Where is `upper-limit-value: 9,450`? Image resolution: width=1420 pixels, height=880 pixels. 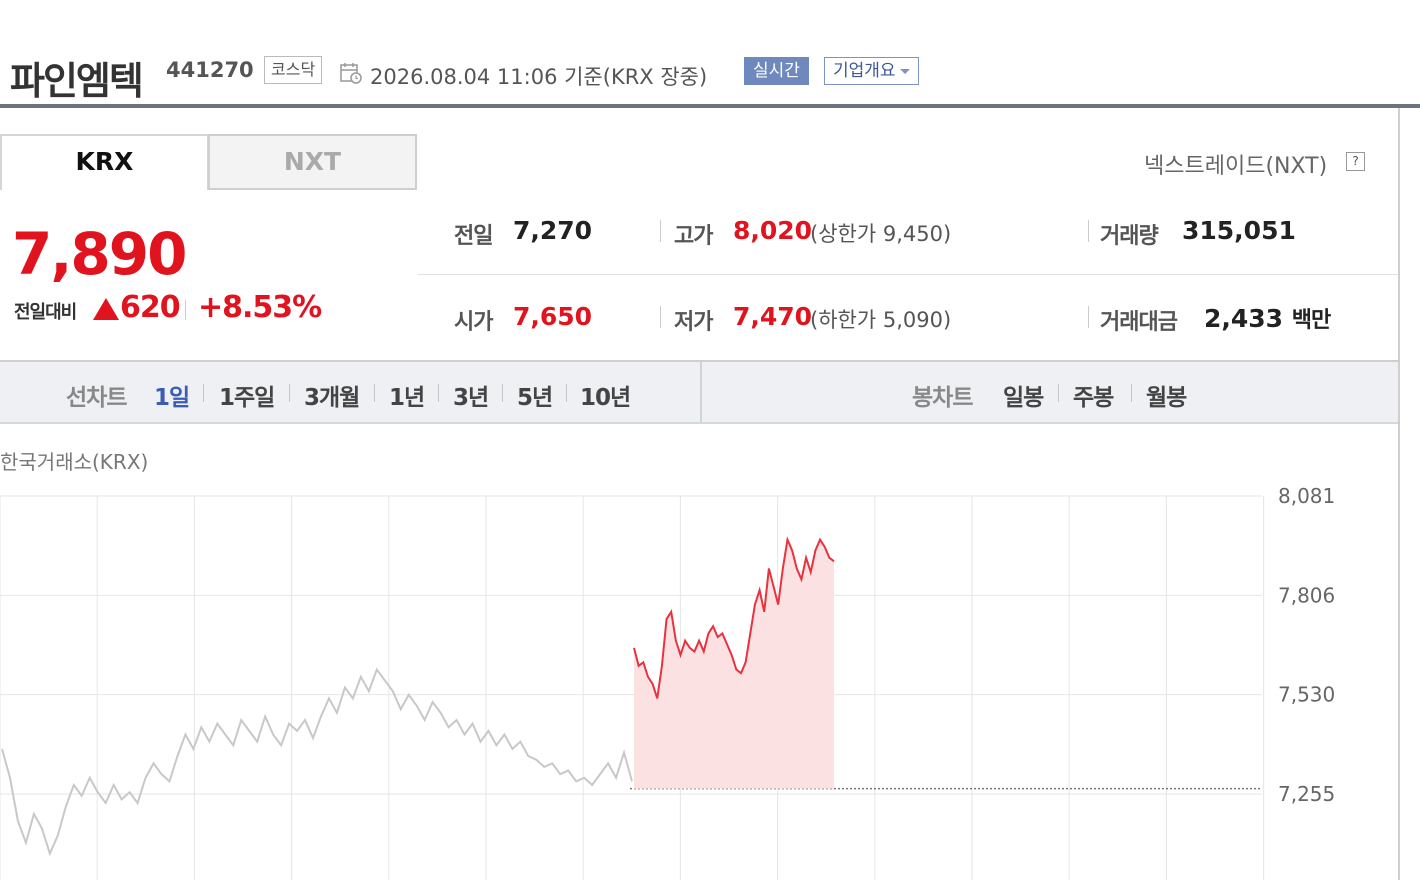 upper-limit-value: 9,450 is located at coordinates (912, 234).